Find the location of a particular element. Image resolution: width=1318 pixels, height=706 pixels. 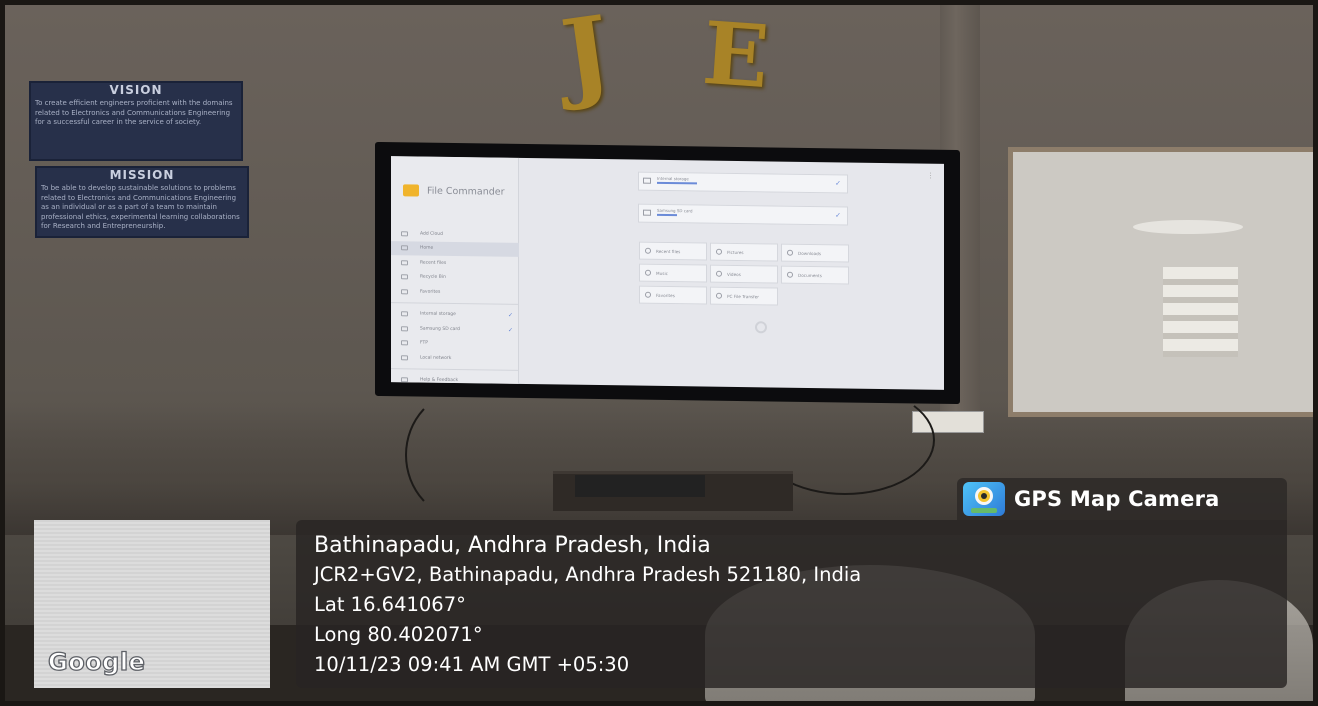

badge-title: GPS Map Camera is located at coordinates (1117, 499).